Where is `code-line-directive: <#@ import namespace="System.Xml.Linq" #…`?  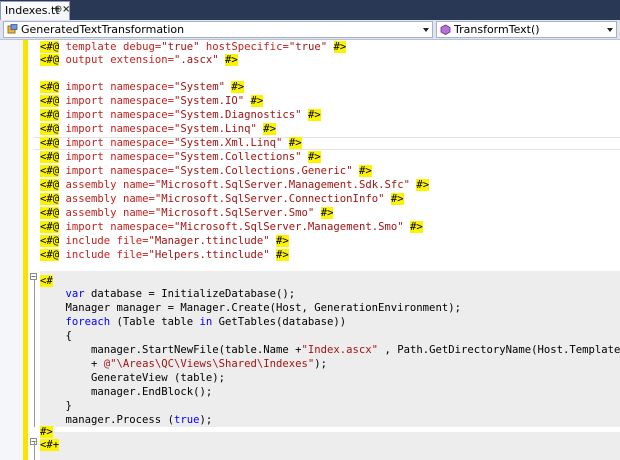 code-line-directive: <#@ import namespace="System.Xml.Linq" #… is located at coordinates (171, 143).